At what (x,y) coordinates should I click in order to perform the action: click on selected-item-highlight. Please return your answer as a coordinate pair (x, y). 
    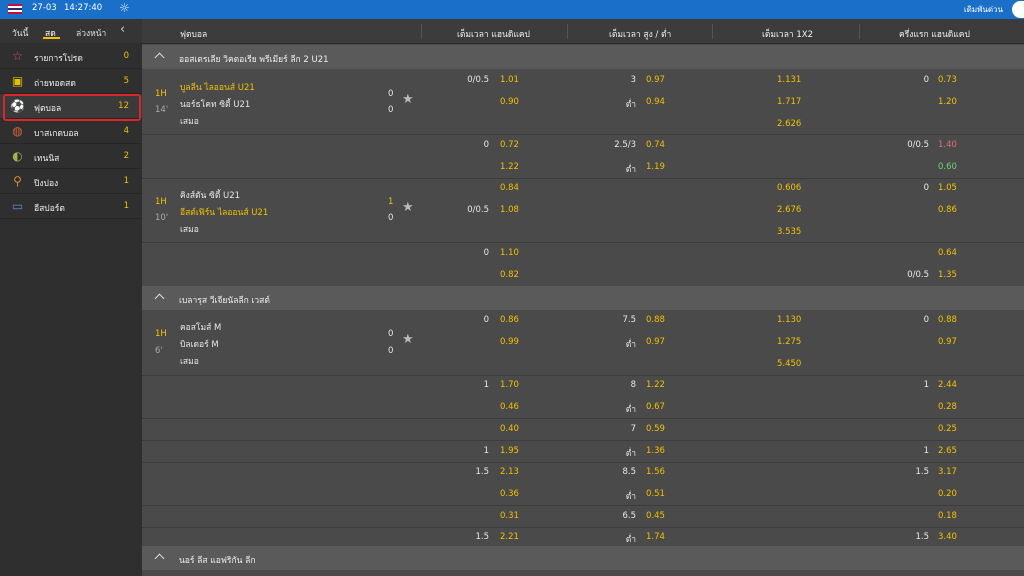
    Looking at the image, I should click on (72, 107).